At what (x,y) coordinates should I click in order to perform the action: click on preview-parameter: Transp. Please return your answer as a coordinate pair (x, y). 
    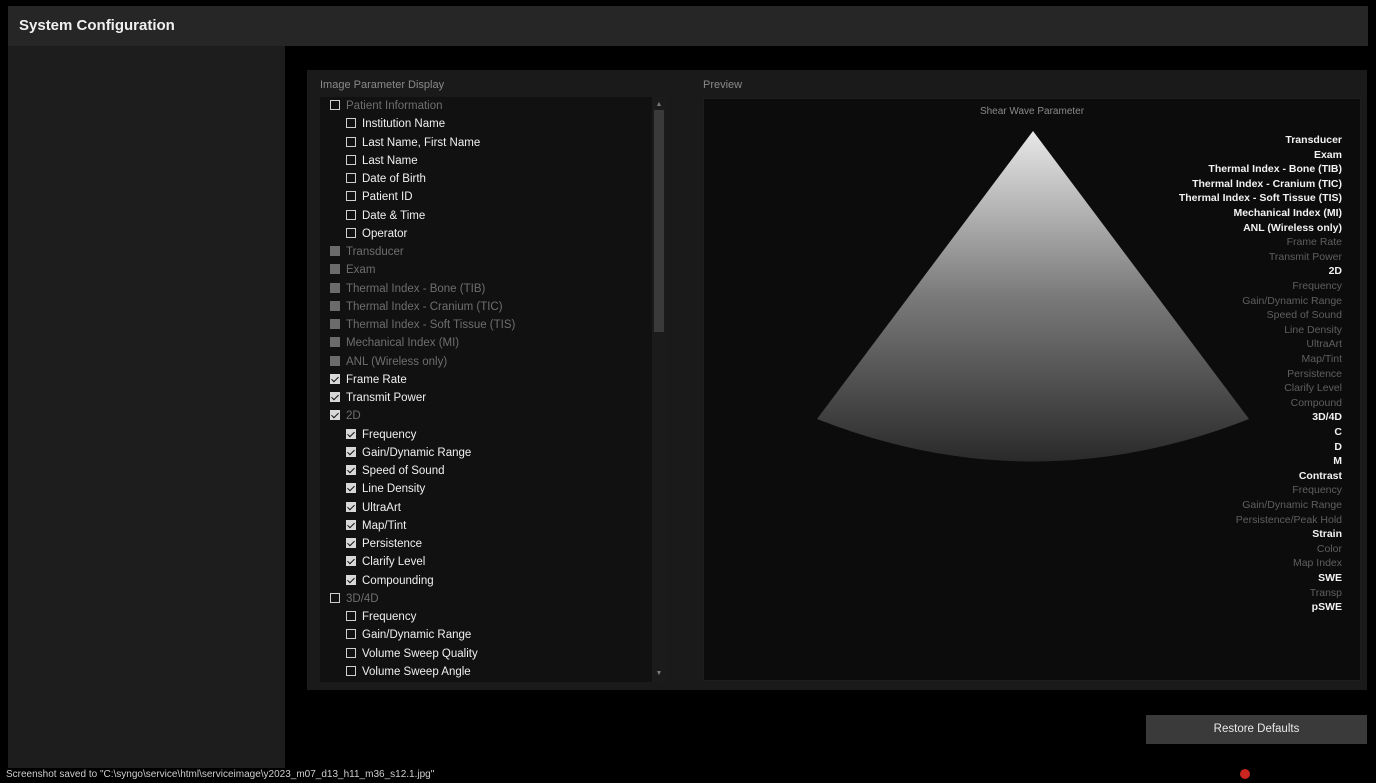
    Looking at the image, I should click on (1325, 592).